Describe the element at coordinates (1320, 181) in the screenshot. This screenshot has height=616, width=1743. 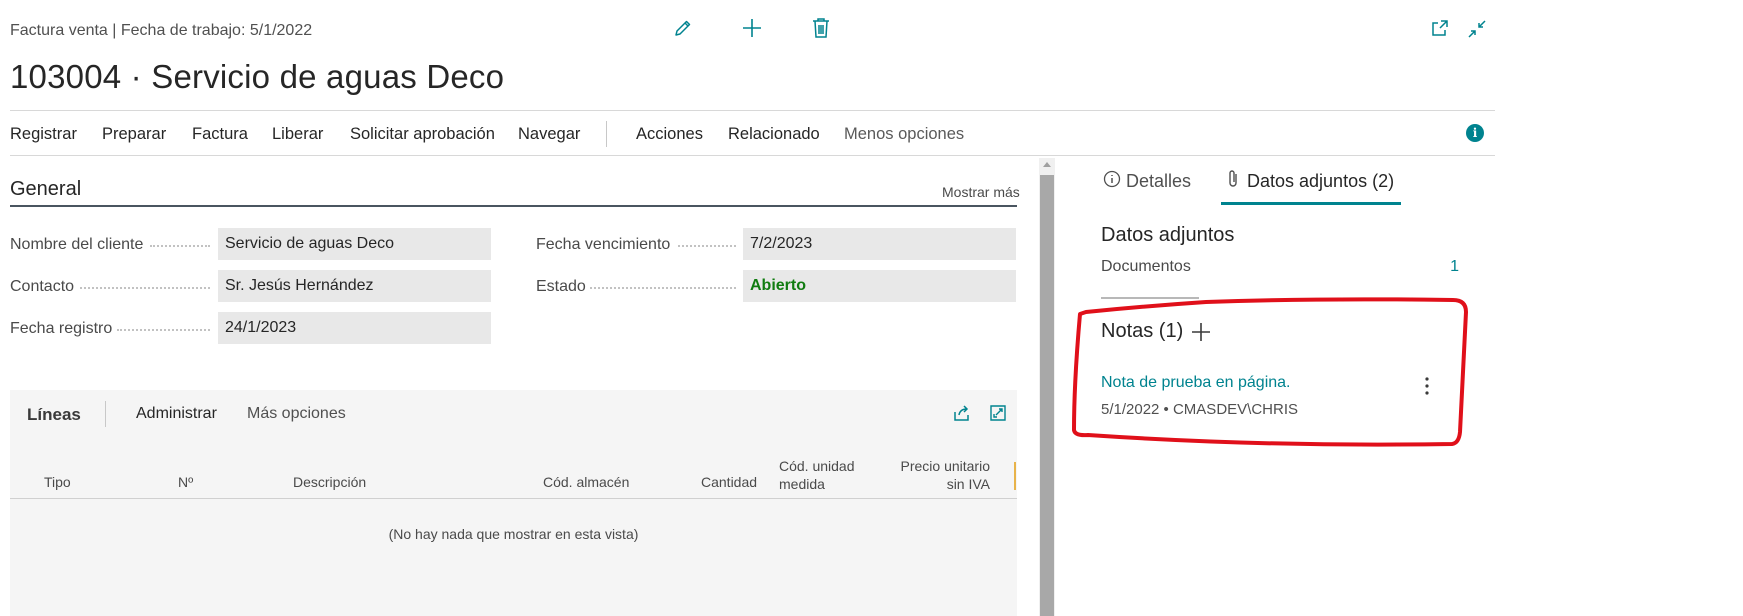
I see `tab-datos-adjuntos: Datos adjuntos (2)` at that location.